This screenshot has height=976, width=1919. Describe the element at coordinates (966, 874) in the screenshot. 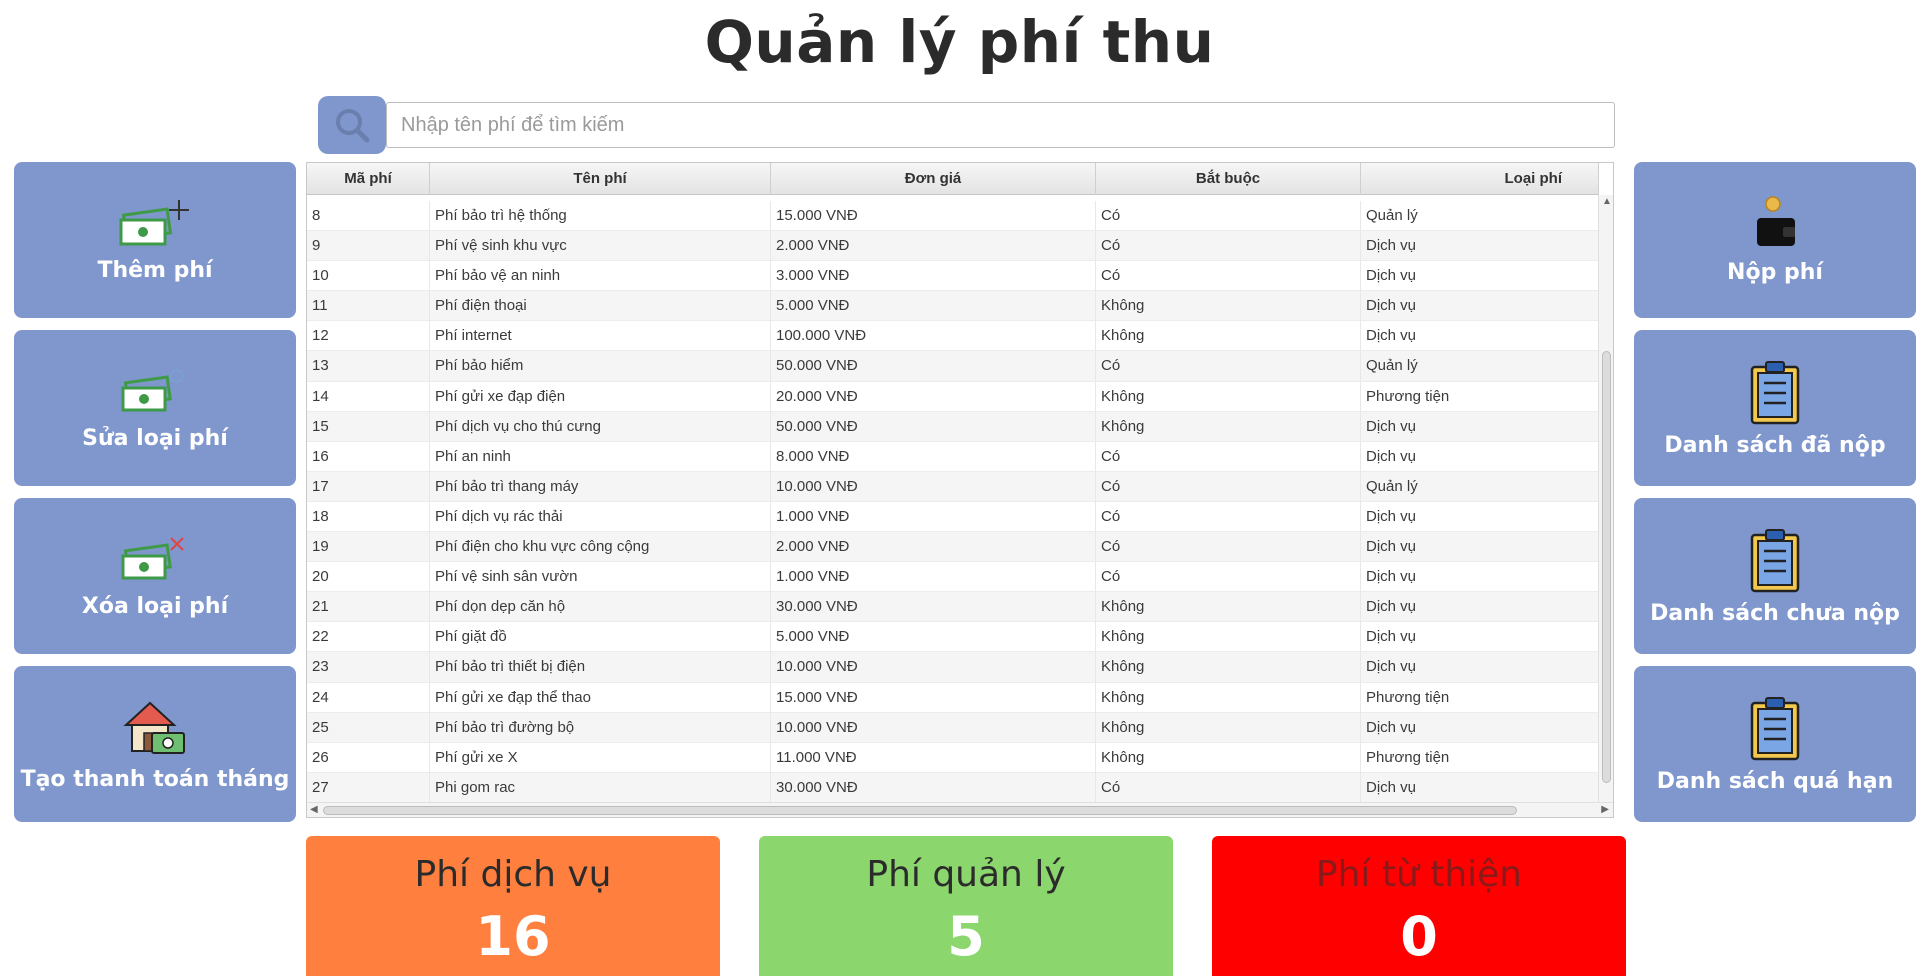

I see `management-fee-label: Phí quản lý` at that location.